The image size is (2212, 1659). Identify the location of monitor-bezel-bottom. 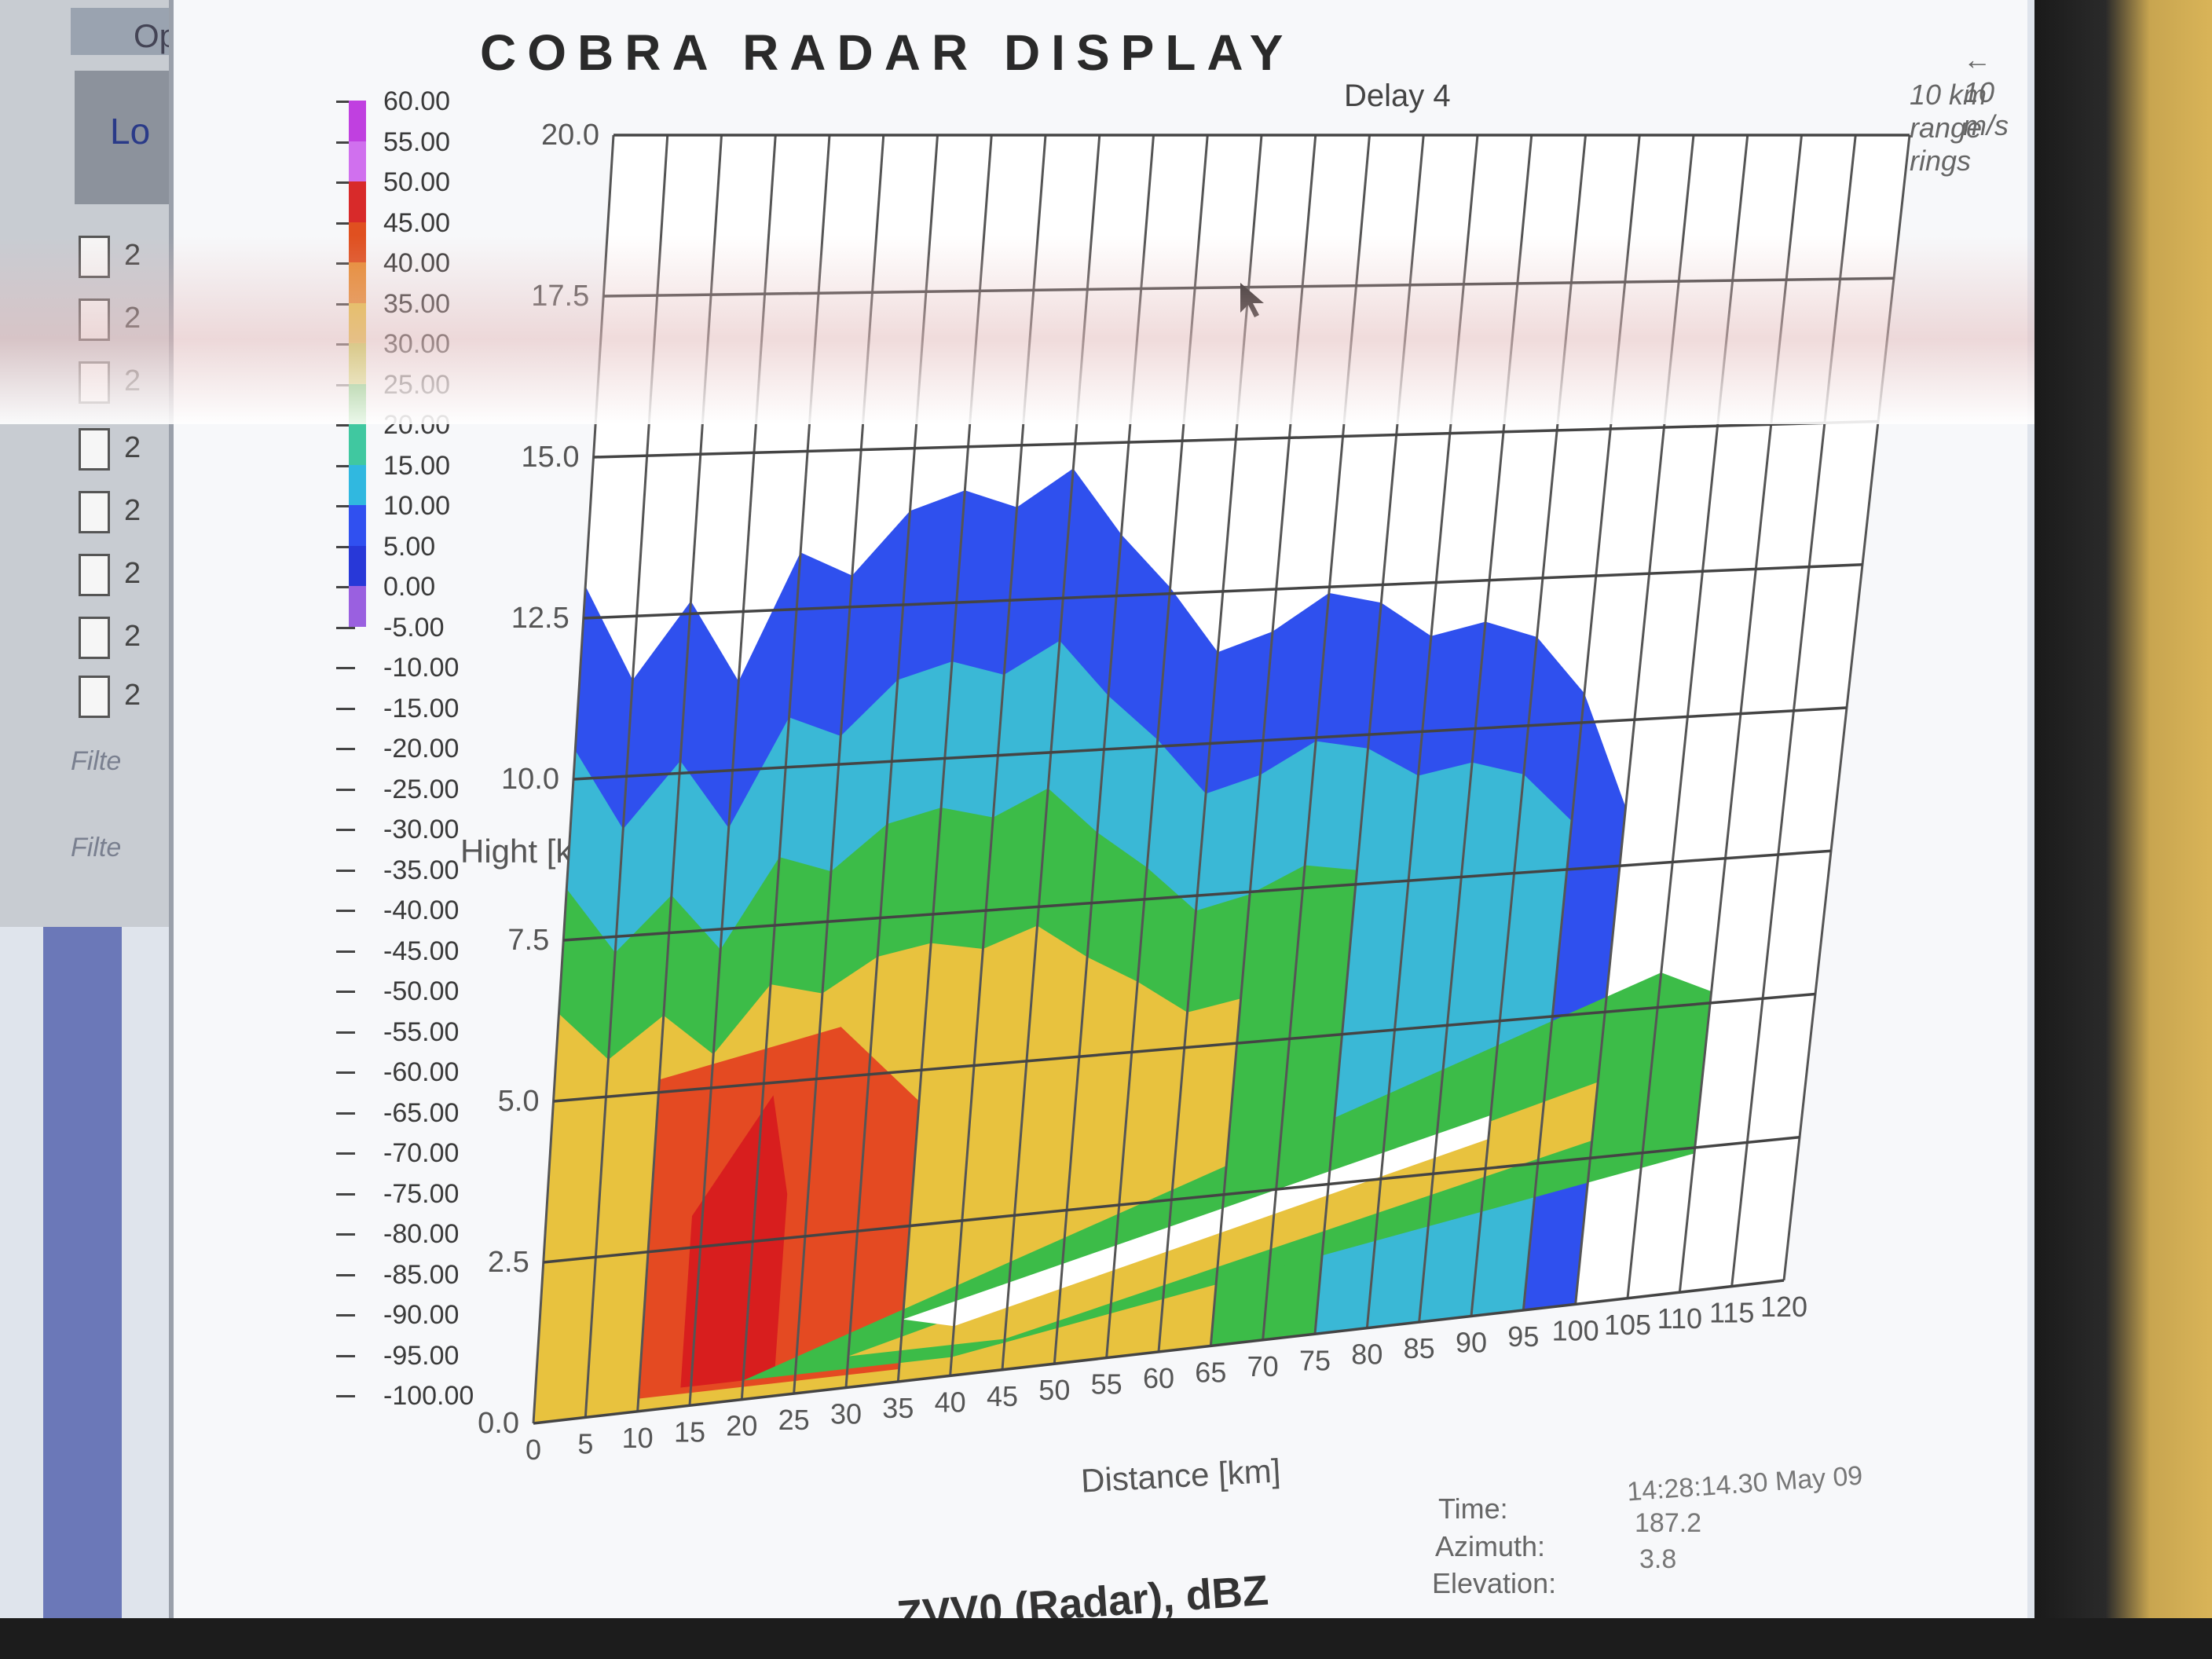
(1106, 1639).